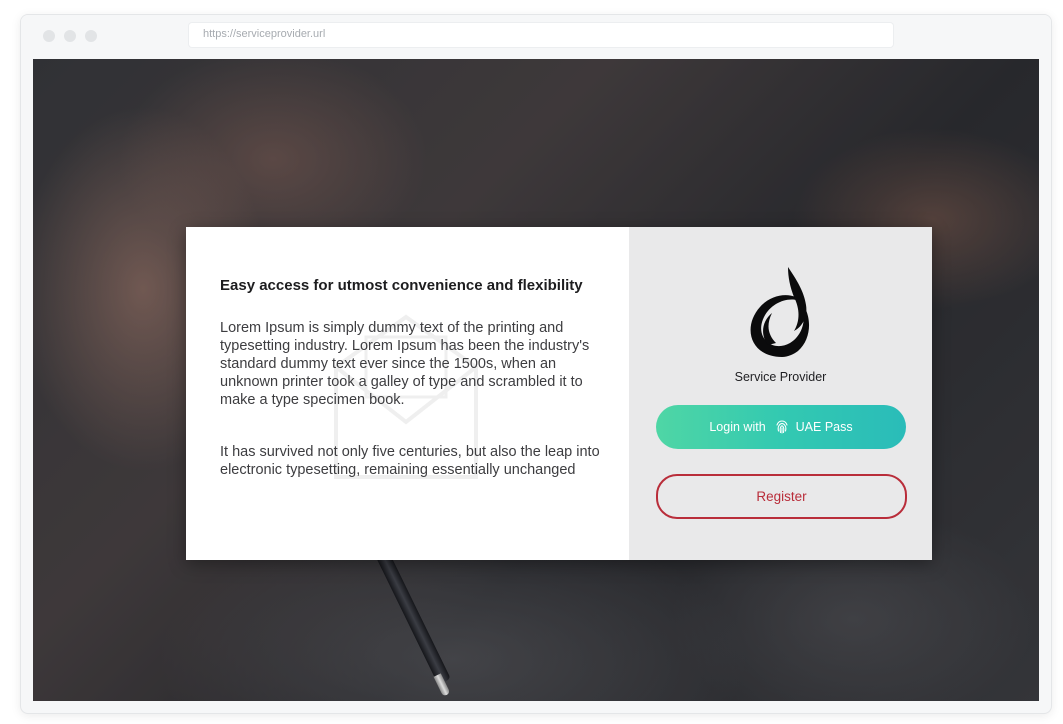 This screenshot has height=724, width=1063. What do you see at coordinates (531, 7) in the screenshot?
I see `top-cropped-heading` at bounding box center [531, 7].